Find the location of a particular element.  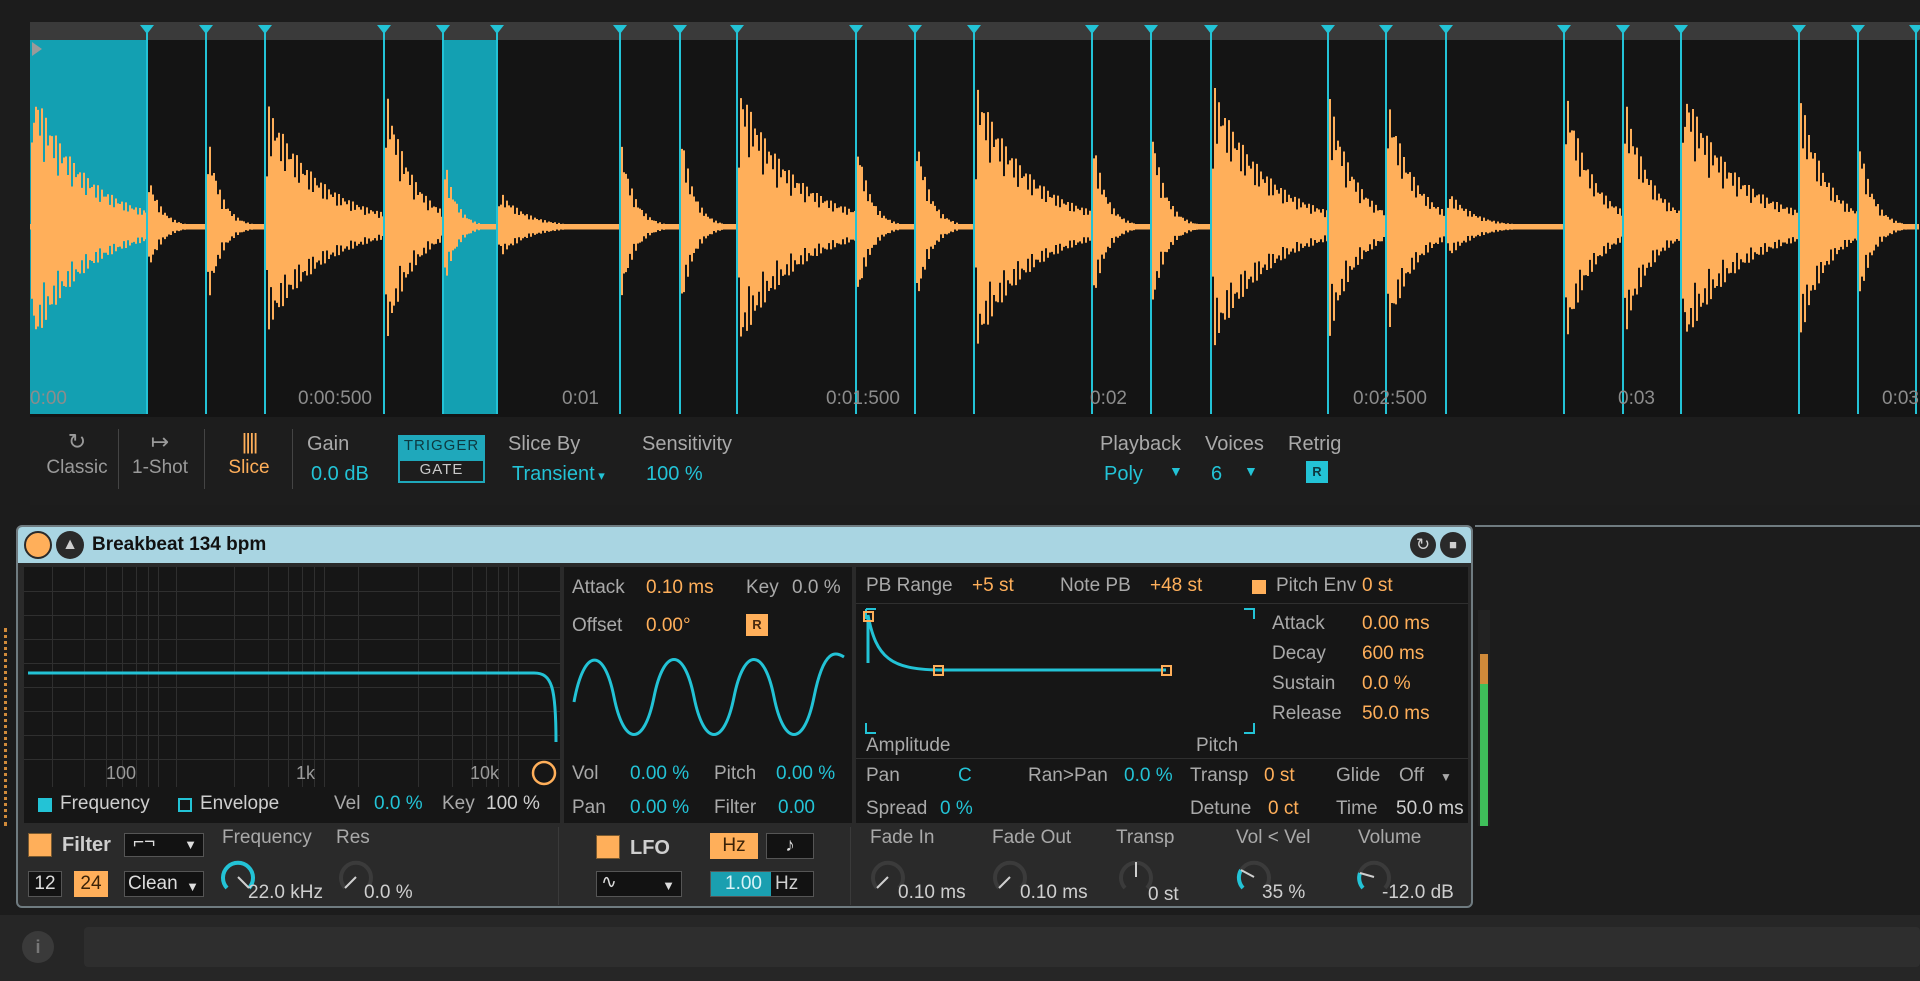

filter-enable-toggle is located at coordinates (40, 845).